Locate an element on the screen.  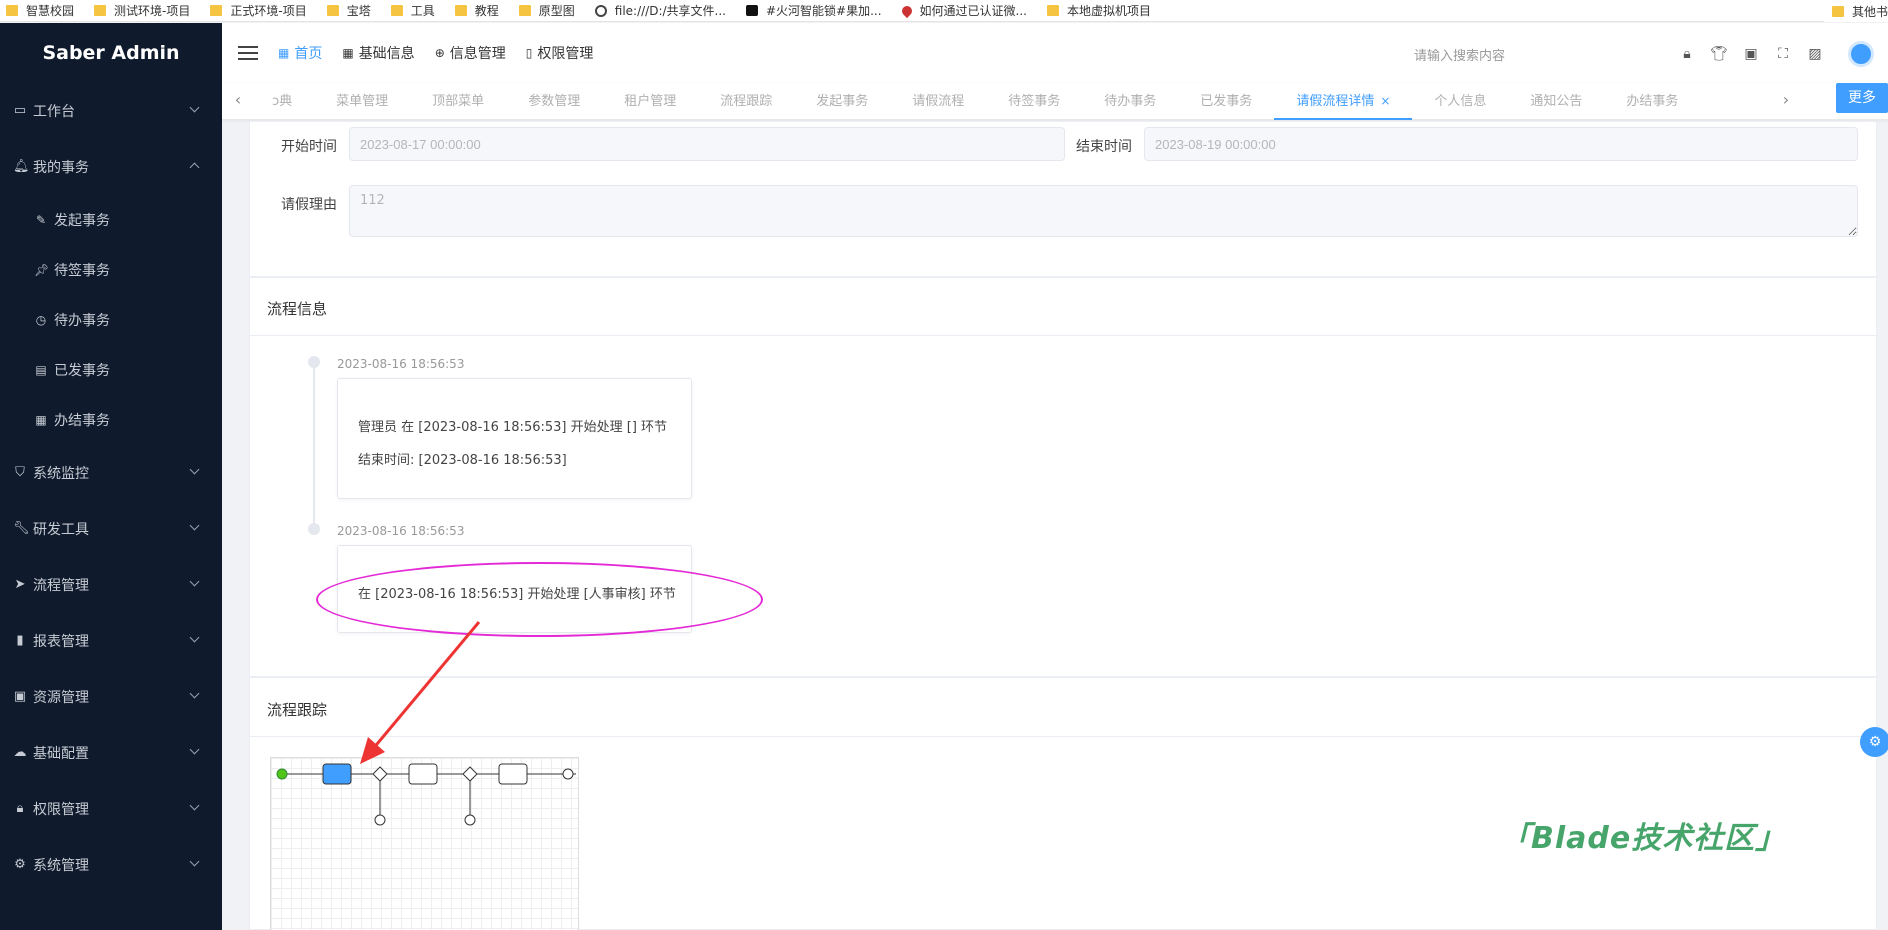
annotation-arrow is located at coordinates (420, 692).